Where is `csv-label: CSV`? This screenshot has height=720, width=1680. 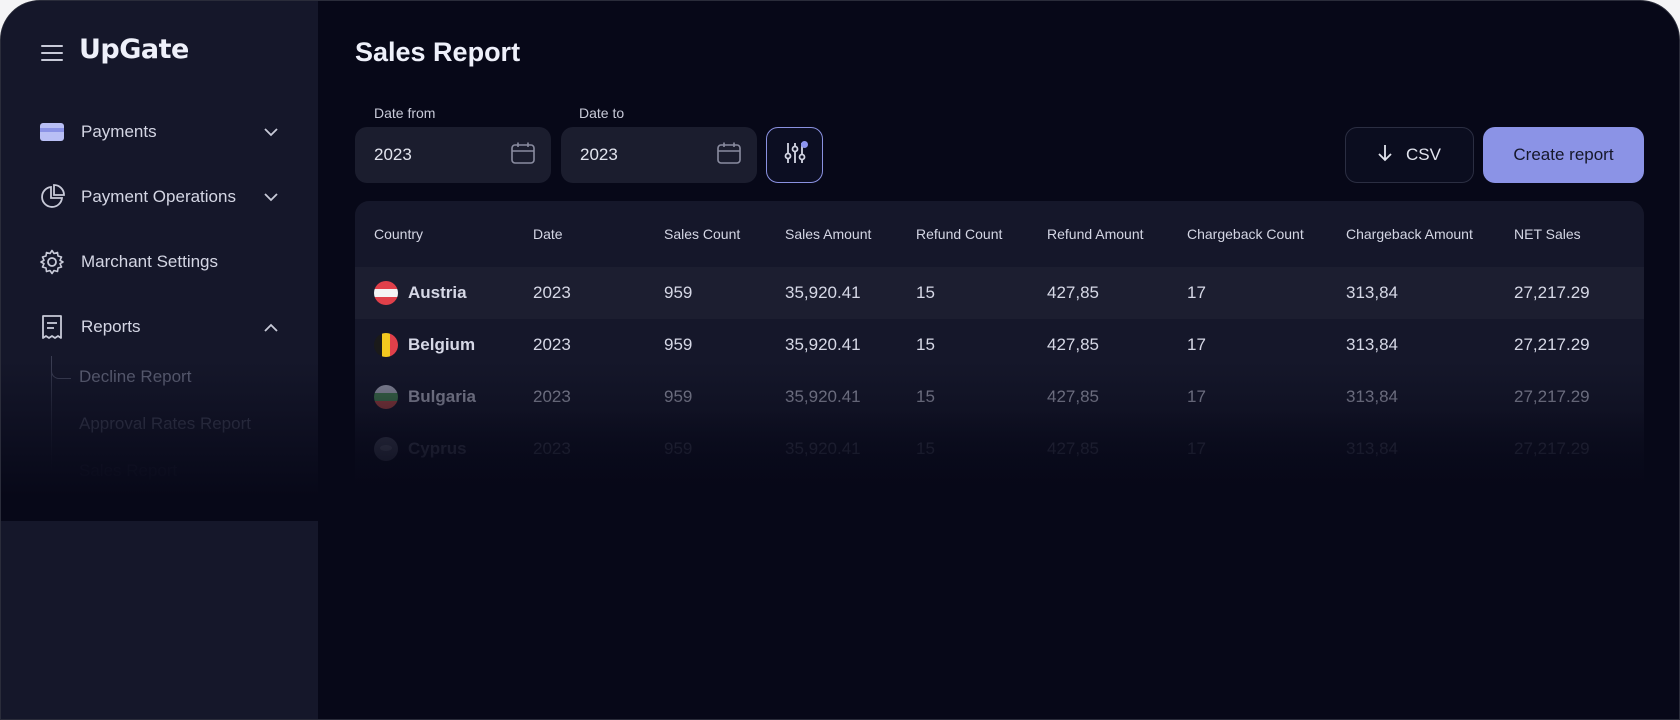 csv-label: CSV is located at coordinates (1423, 154).